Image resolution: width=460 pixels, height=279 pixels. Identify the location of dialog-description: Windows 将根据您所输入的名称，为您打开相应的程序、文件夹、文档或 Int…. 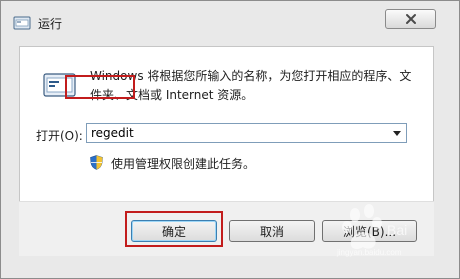
(251, 85).